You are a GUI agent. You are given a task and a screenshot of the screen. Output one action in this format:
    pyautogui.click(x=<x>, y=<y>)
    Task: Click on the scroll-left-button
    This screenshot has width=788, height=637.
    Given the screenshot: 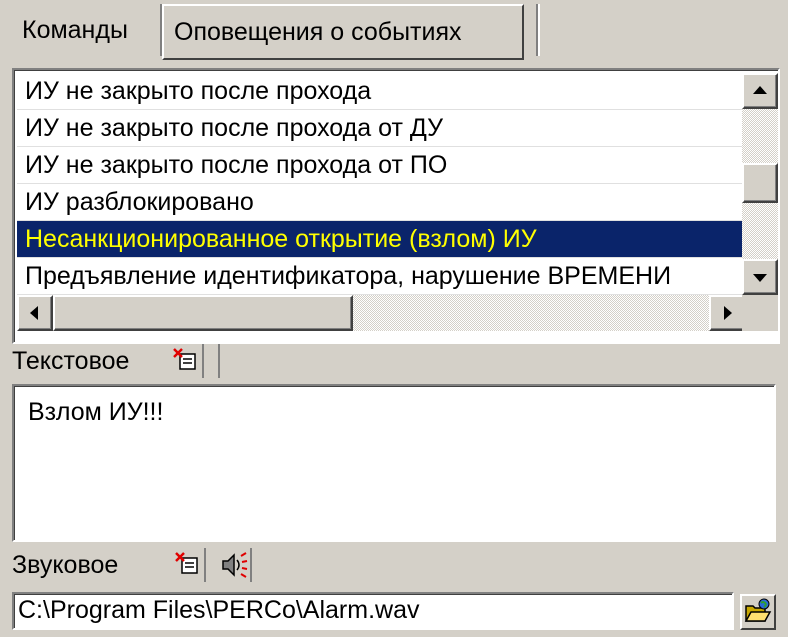 What is the action you would take?
    pyautogui.click(x=35, y=313)
    